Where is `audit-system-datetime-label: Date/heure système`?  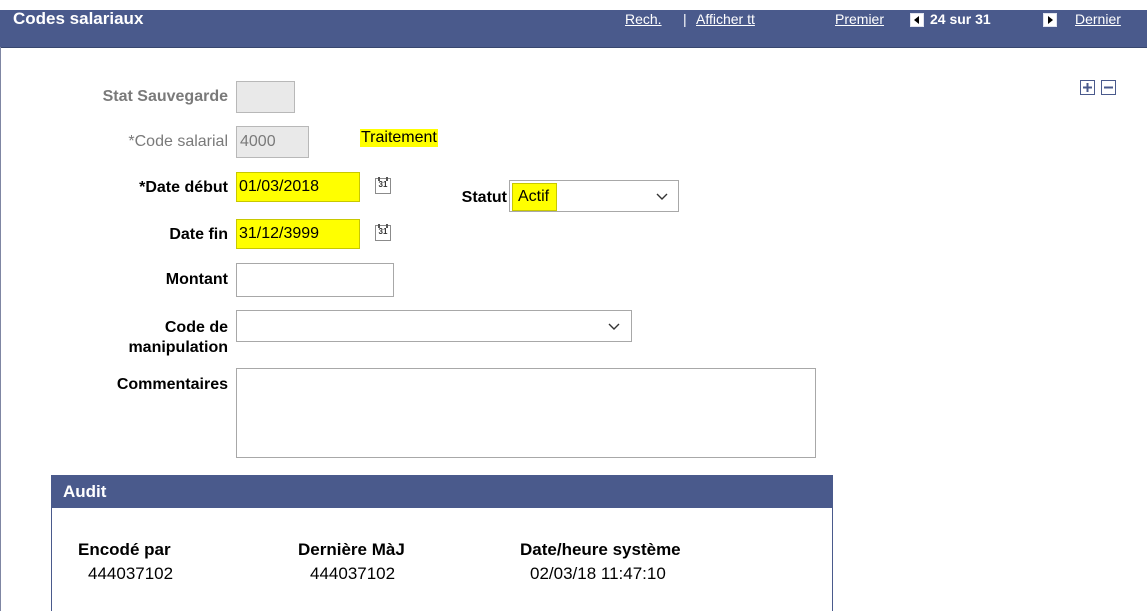 audit-system-datetime-label: Date/heure système is located at coordinates (600, 549).